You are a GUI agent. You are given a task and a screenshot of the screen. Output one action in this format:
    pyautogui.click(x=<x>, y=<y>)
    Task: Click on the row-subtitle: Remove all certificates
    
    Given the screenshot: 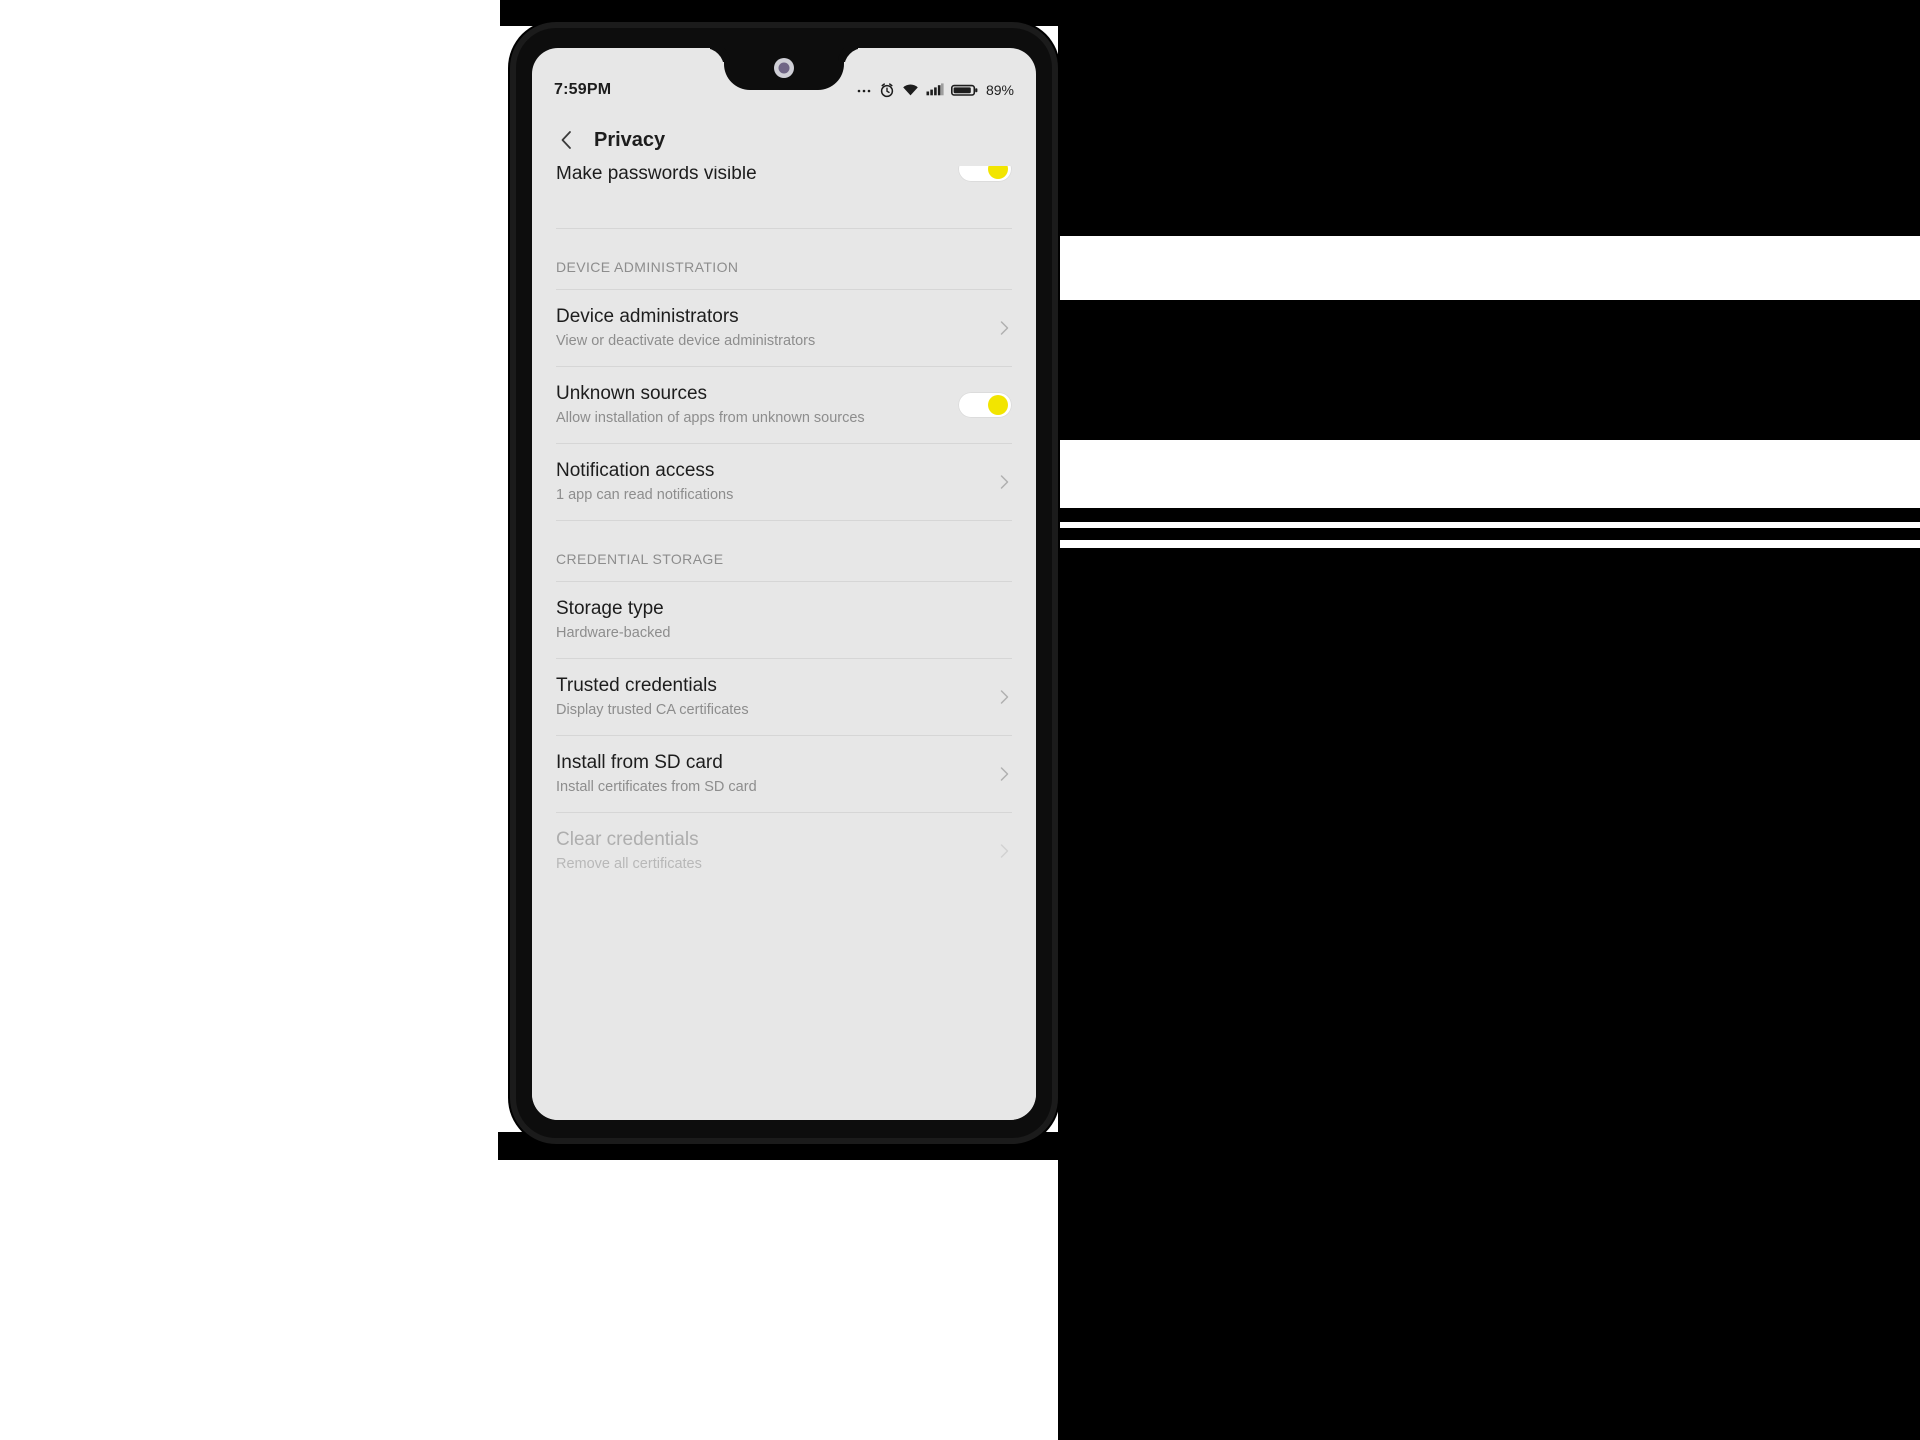 What is the action you would take?
    pyautogui.click(x=629, y=864)
    